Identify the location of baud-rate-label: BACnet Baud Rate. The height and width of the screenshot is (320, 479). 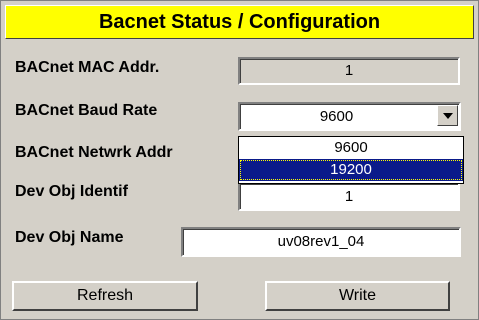
(86, 110).